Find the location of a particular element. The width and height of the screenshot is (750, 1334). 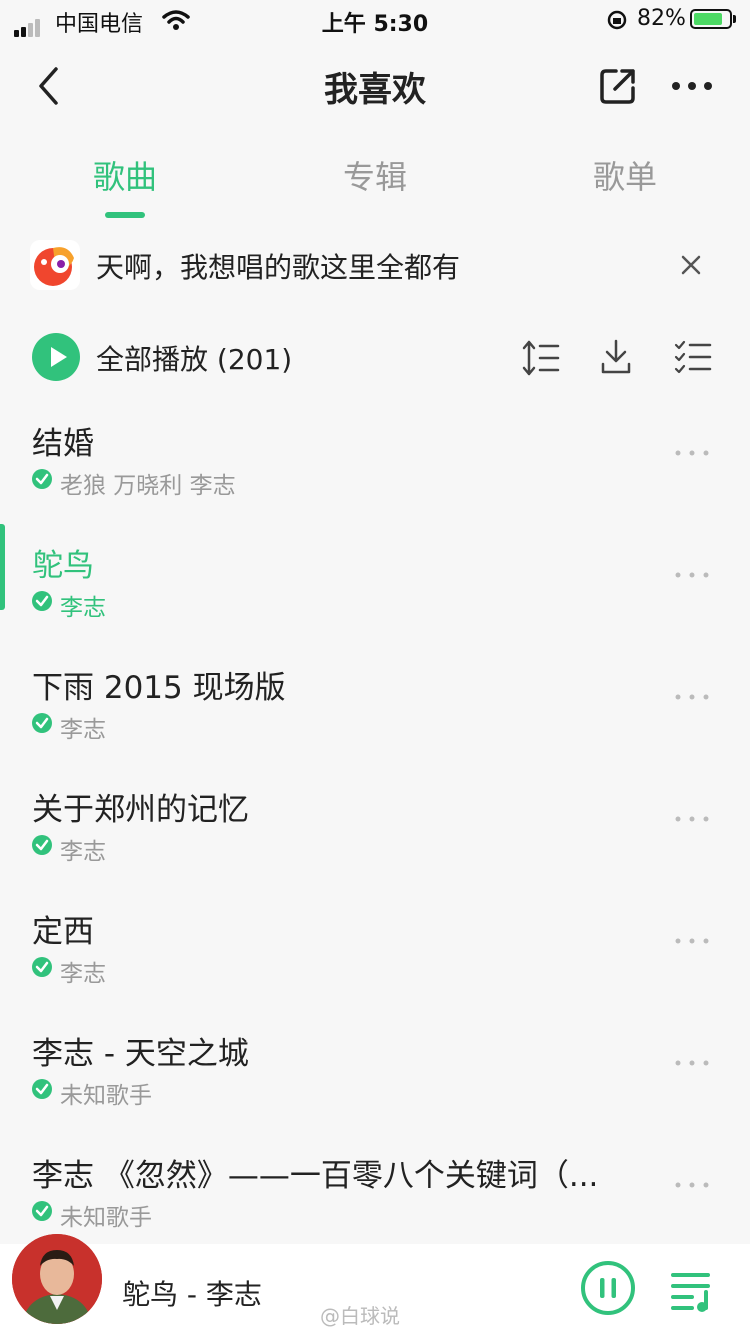

song-title: 李志 - 天空之城 is located at coordinates (140, 1054).